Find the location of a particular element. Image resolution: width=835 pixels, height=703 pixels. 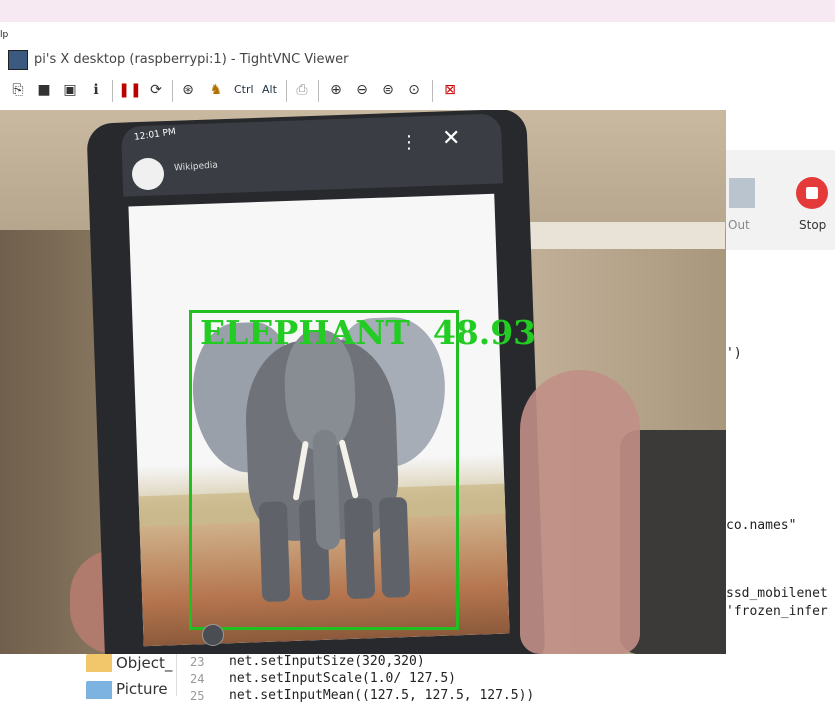

clipboard-icon: ⎙ is located at coordinates (302, 90).